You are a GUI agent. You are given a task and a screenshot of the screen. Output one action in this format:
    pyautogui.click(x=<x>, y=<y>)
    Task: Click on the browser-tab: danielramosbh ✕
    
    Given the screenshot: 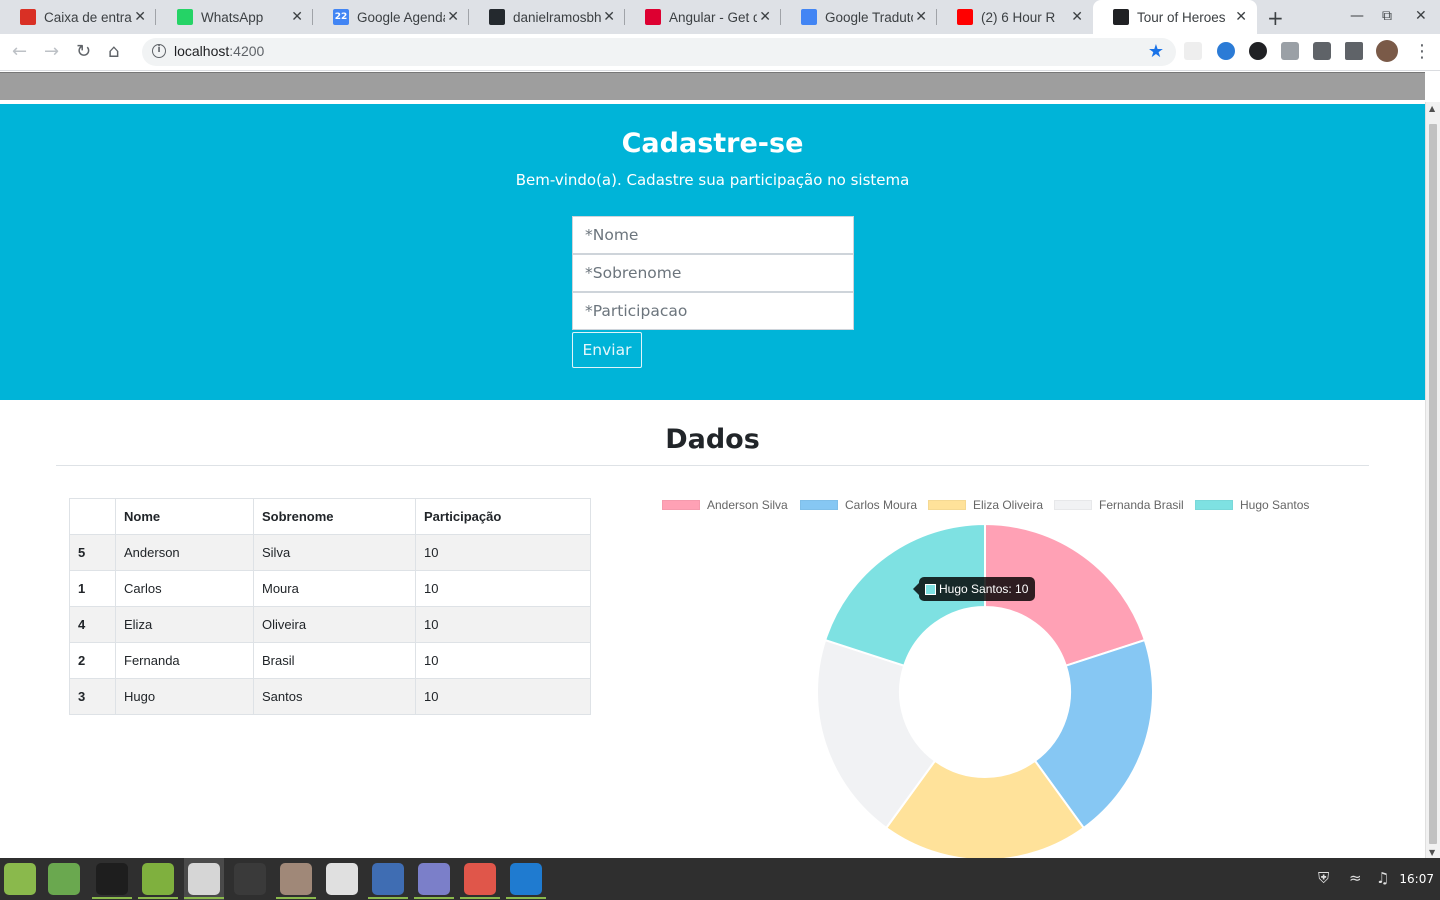 What is the action you would take?
    pyautogui.click(x=547, y=17)
    